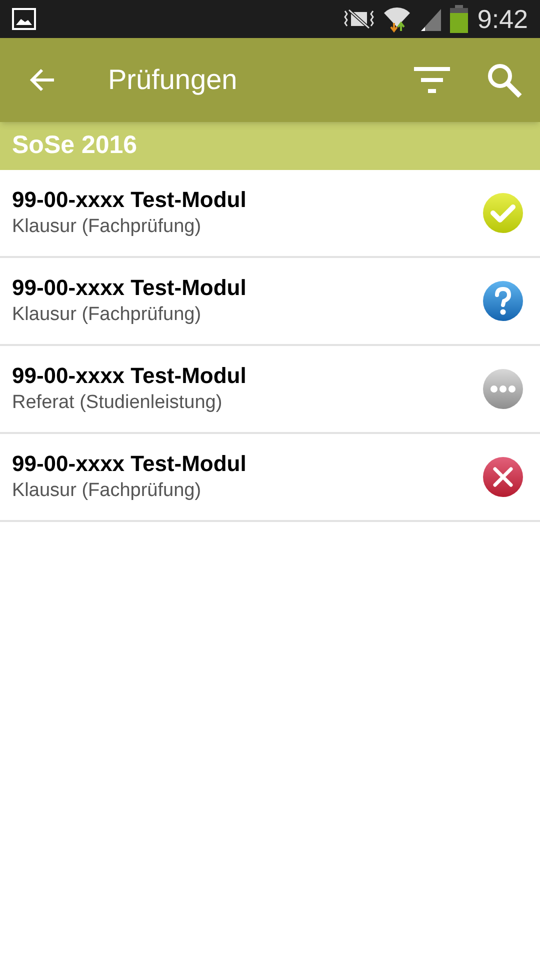 Image resolution: width=540 pixels, height=960 pixels. Describe the element at coordinates (397, 19) in the screenshot. I see `wifi-icon` at that location.